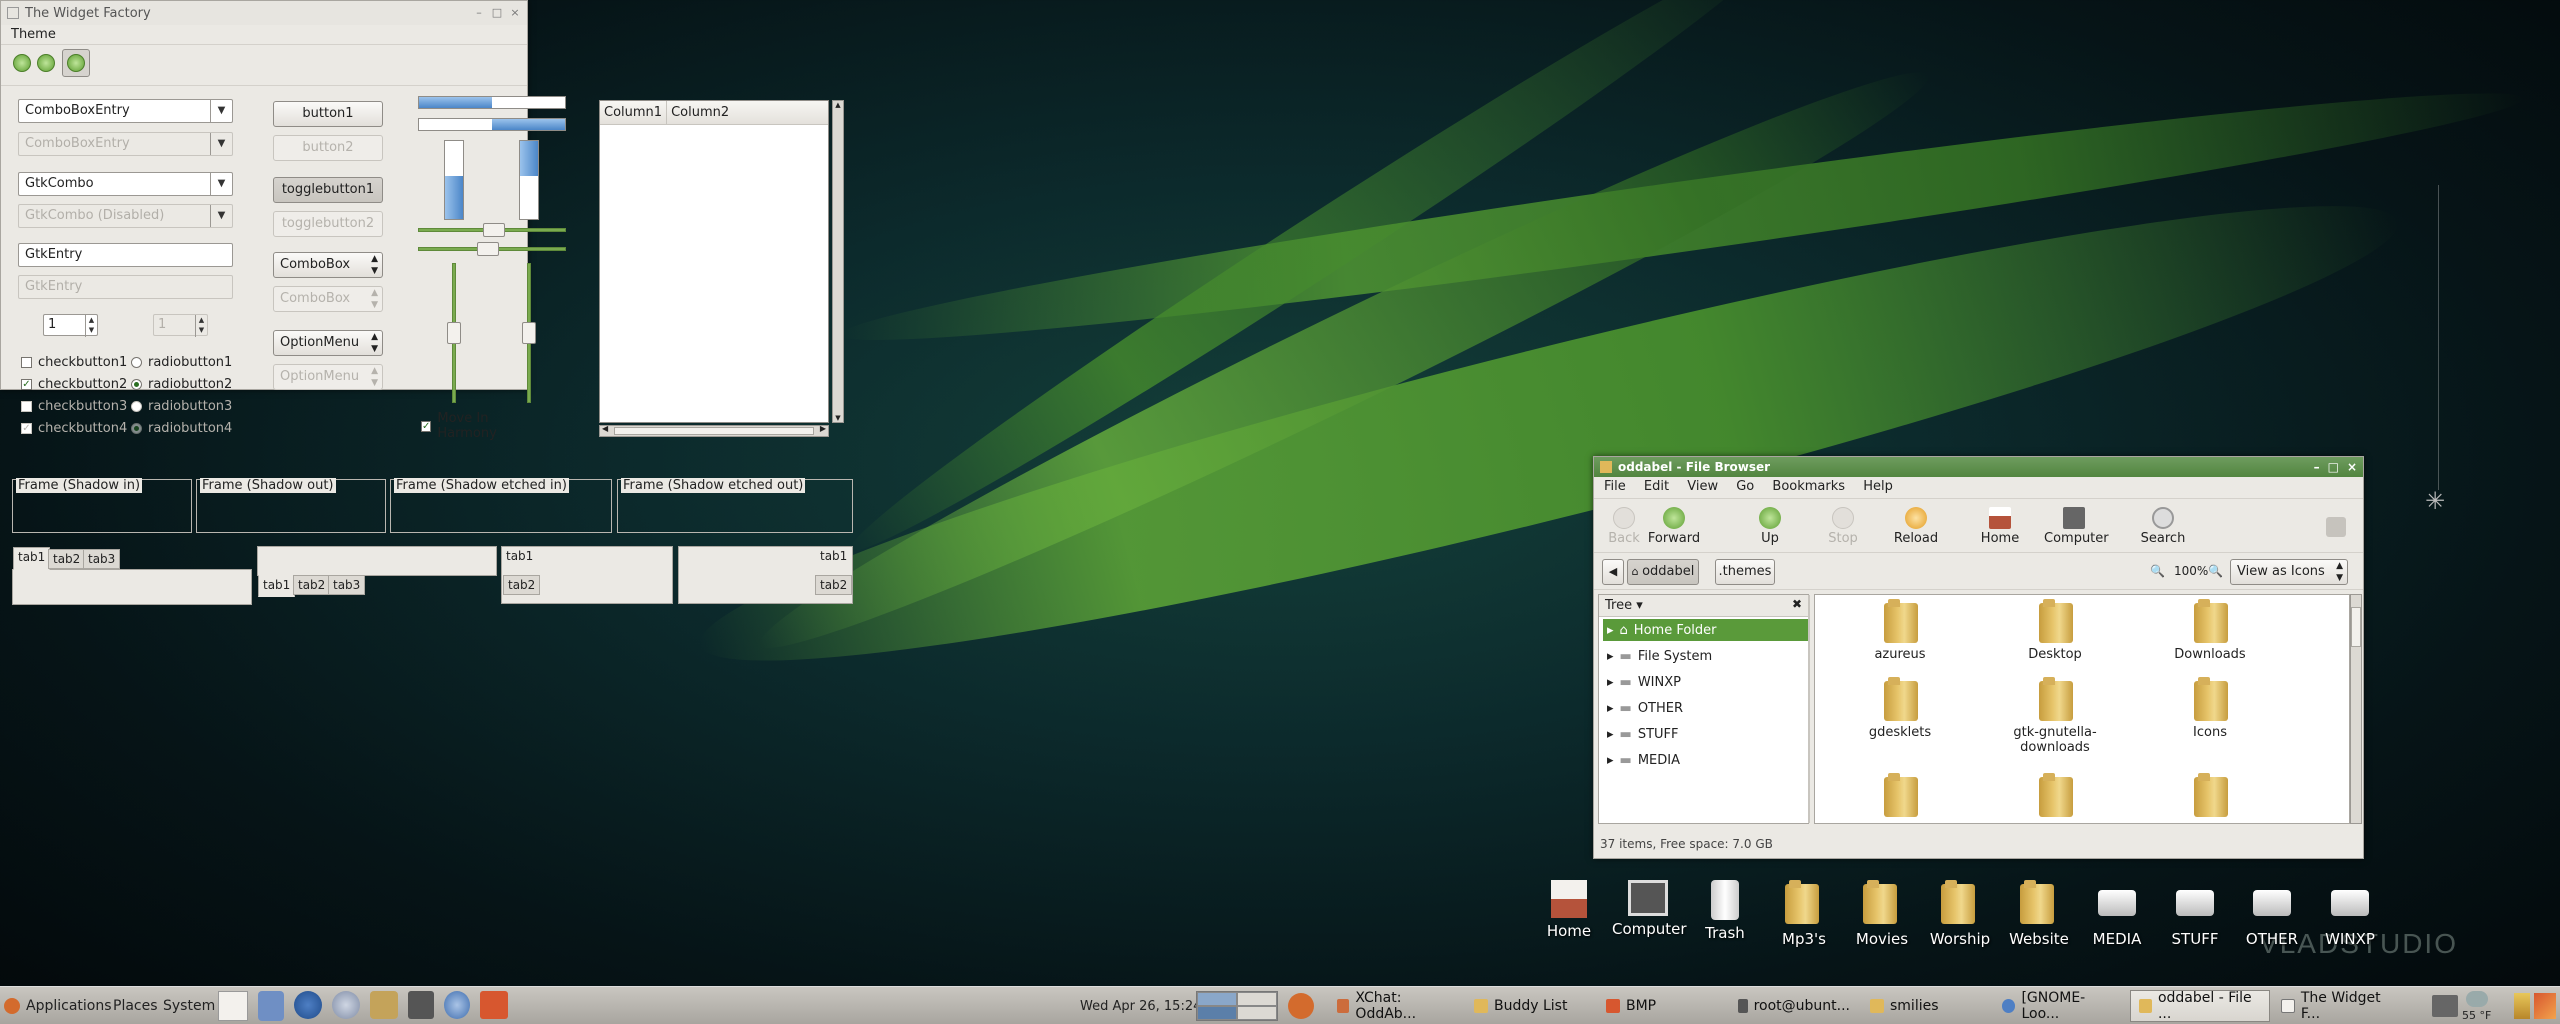 The image size is (2560, 1024). What do you see at coordinates (1804, 914) in the screenshot?
I see `desktop-icon-mp3s: Mp3's` at bounding box center [1804, 914].